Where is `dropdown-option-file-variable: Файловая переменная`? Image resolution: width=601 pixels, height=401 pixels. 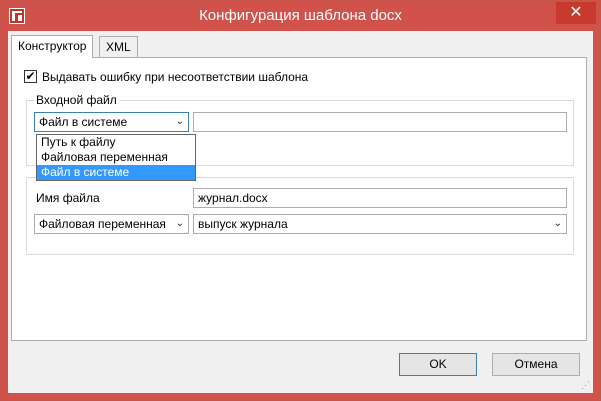
dropdown-option-file-variable: Файловая переменная is located at coordinates (116, 157).